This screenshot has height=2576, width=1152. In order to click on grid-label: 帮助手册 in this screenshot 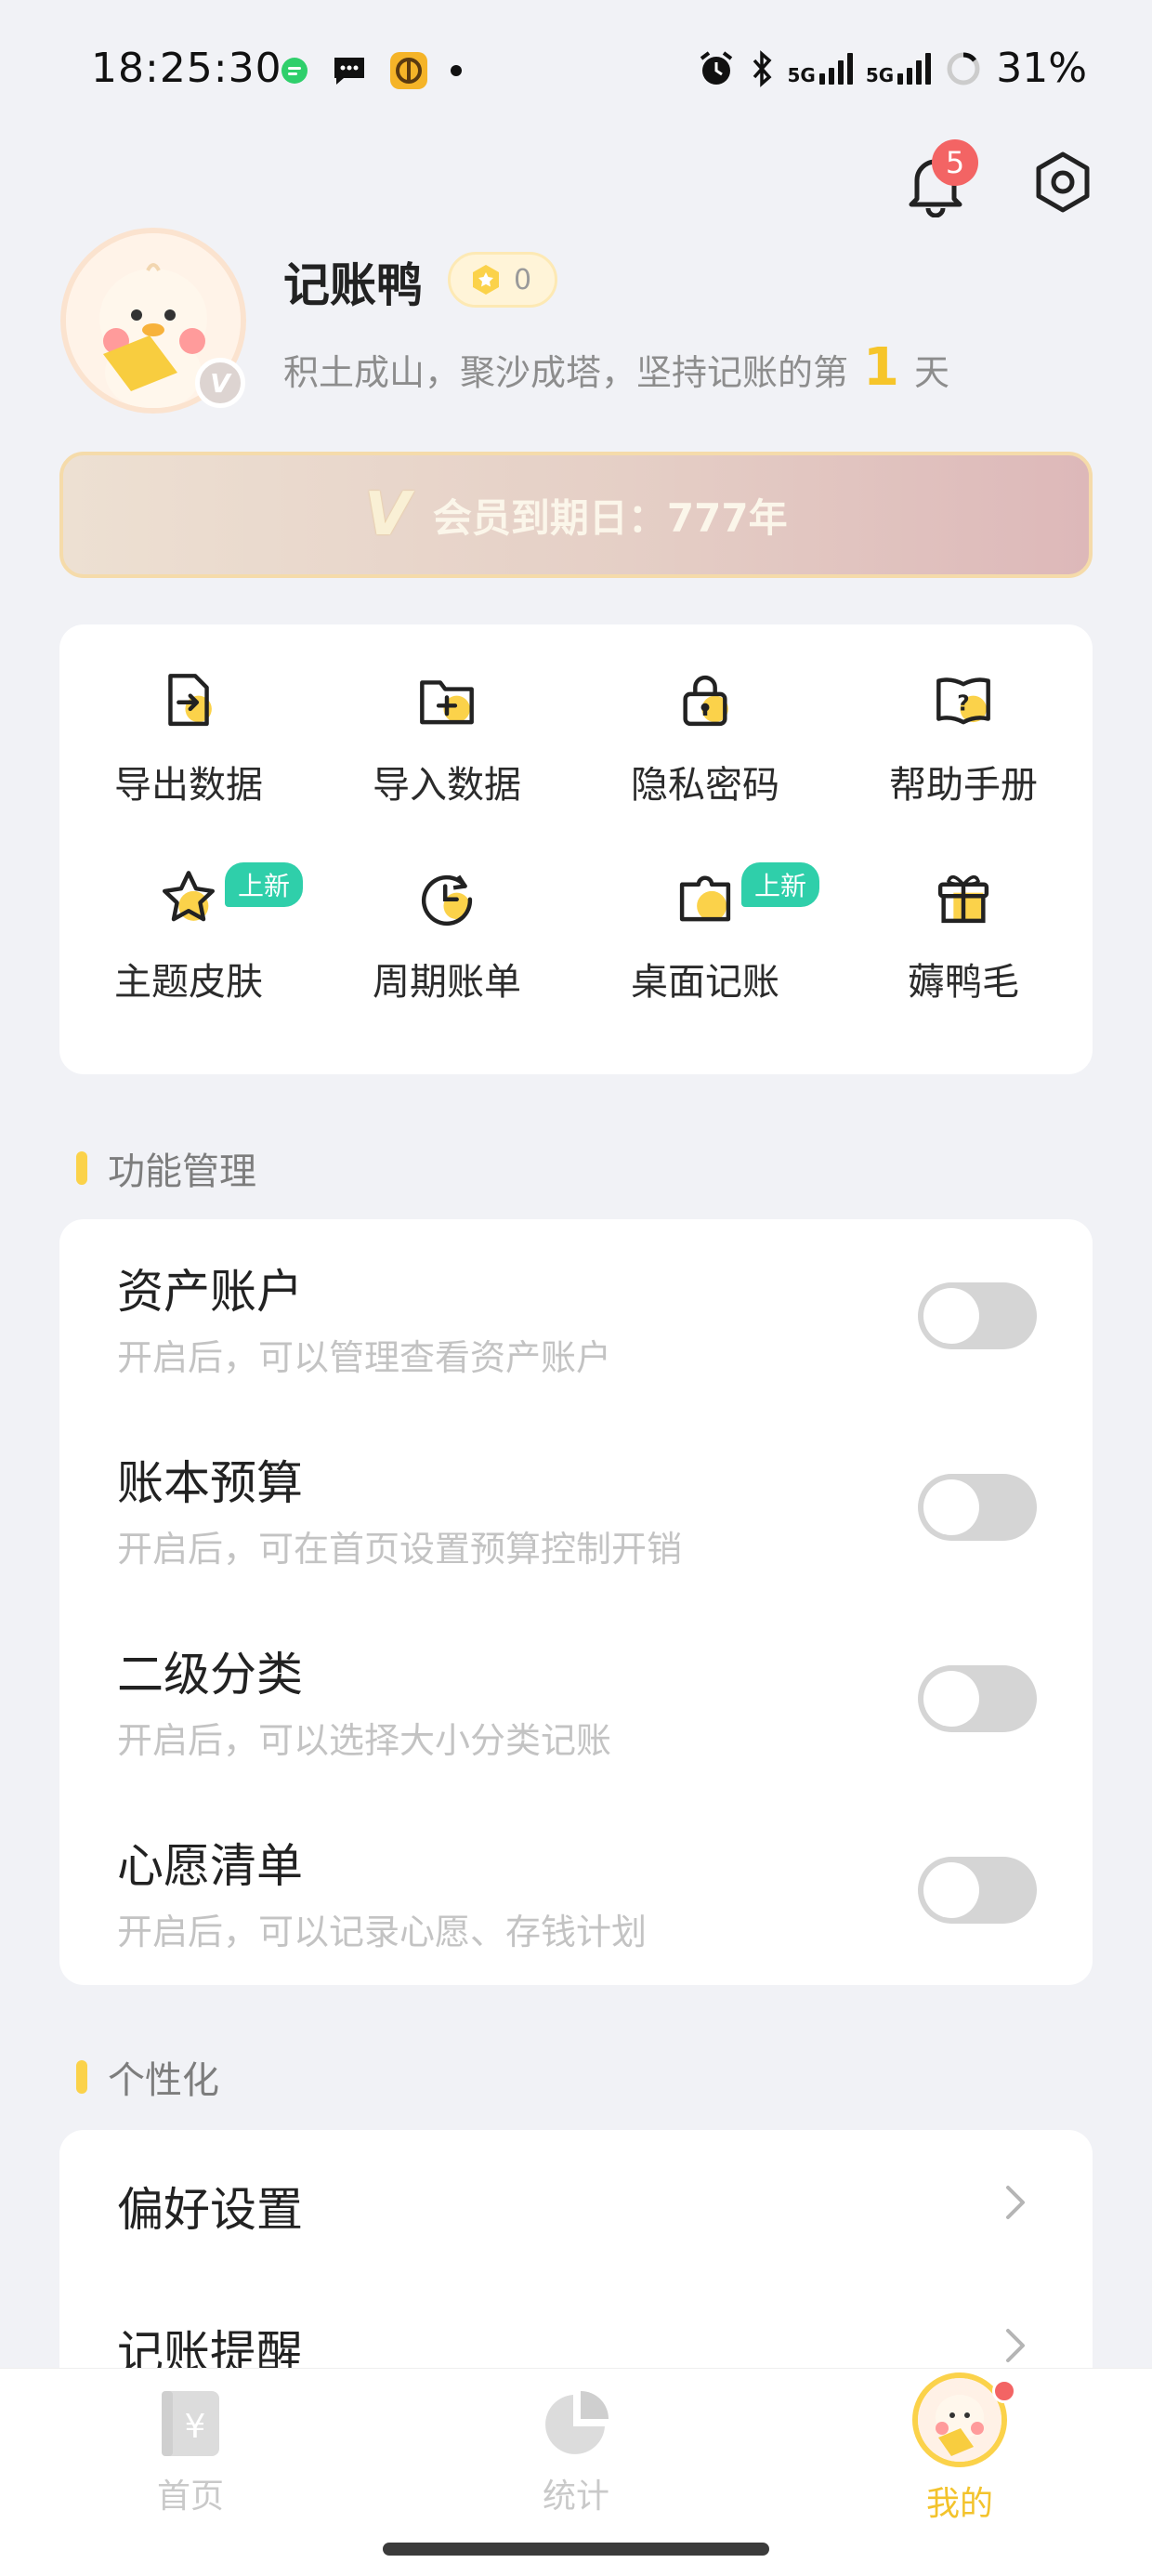, I will do `click(963, 785)`.